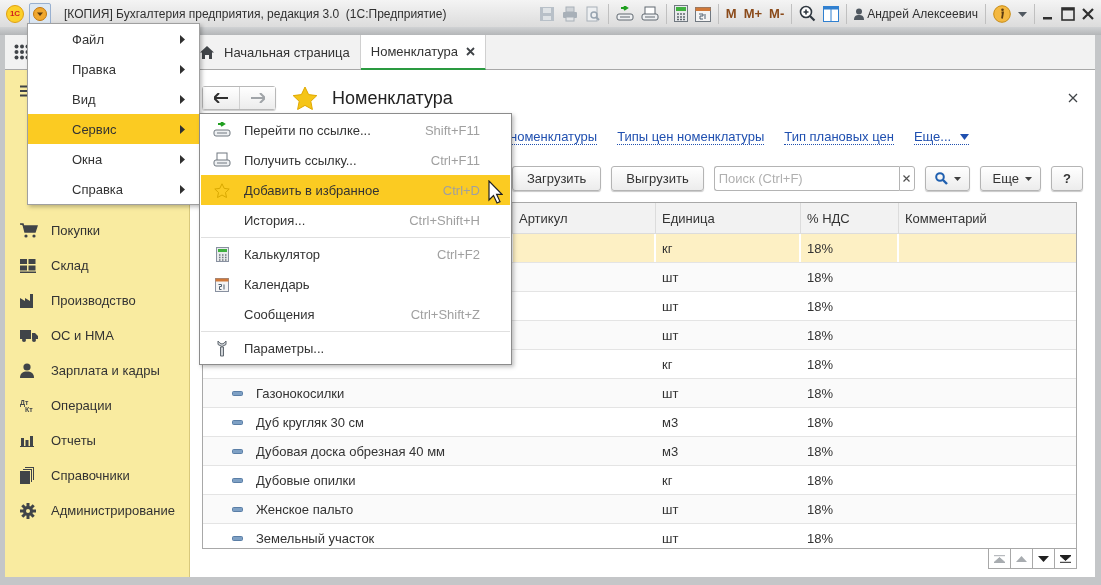  Describe the element at coordinates (987, 218) in the screenshot. I see `column-header: Комментарий` at that location.